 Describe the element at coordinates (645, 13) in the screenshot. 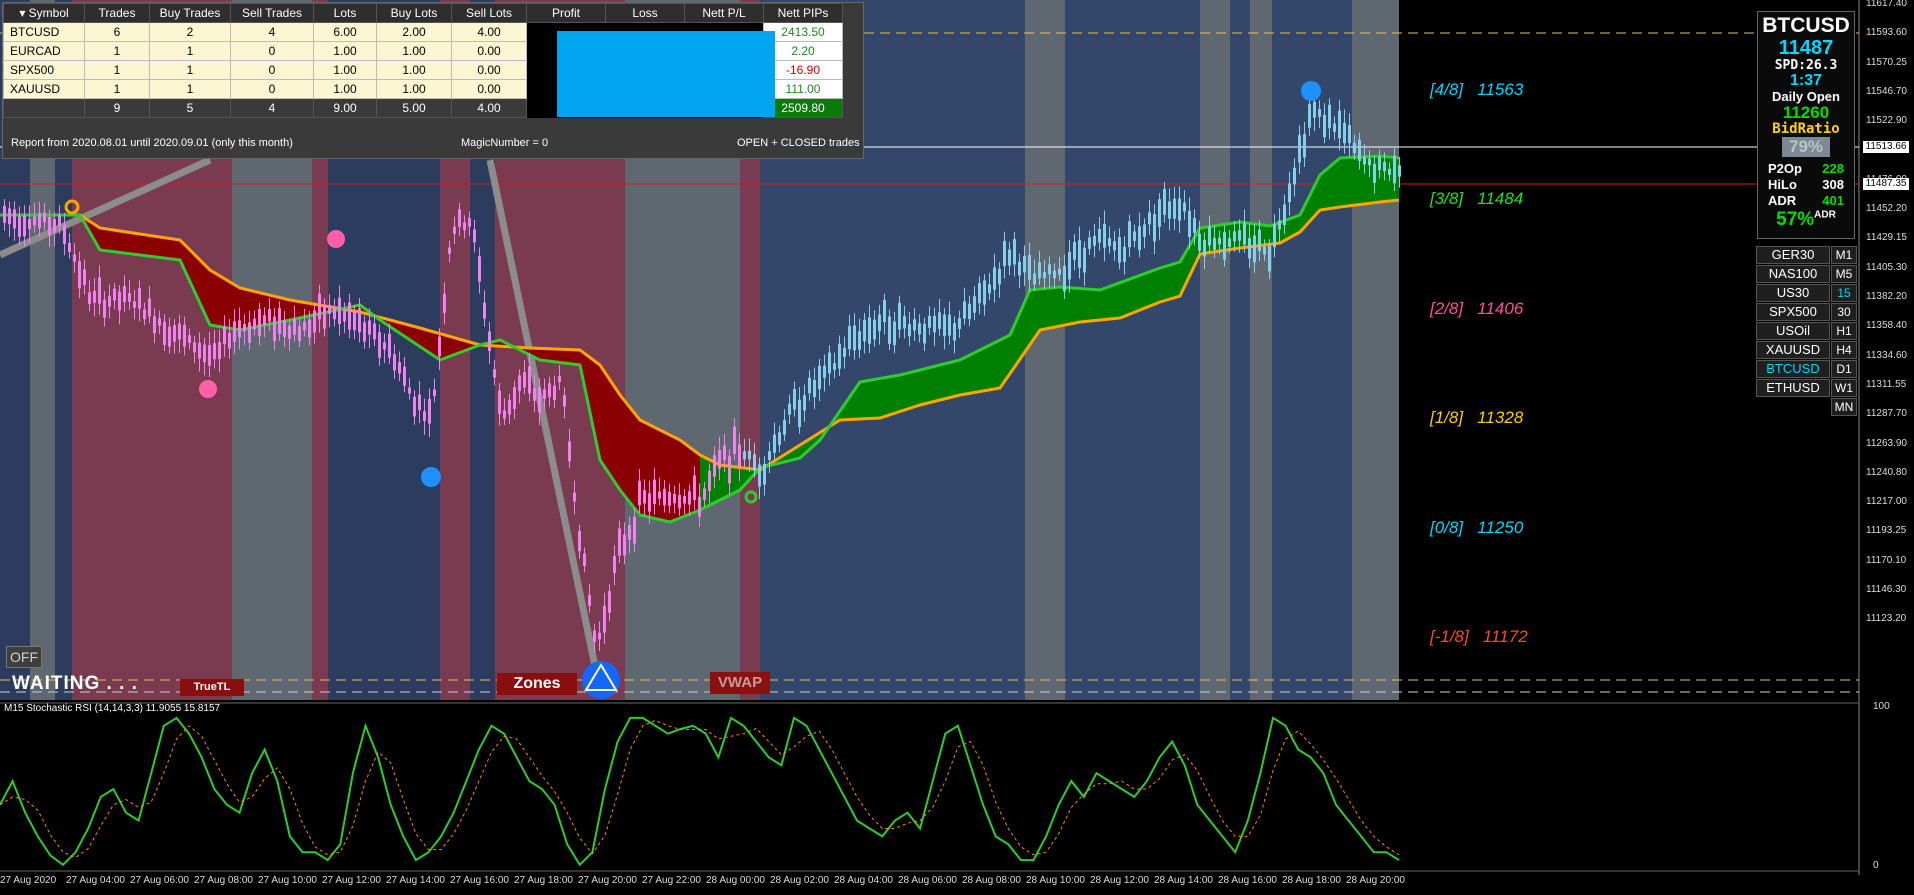

I see `col-loss: Loss` at that location.